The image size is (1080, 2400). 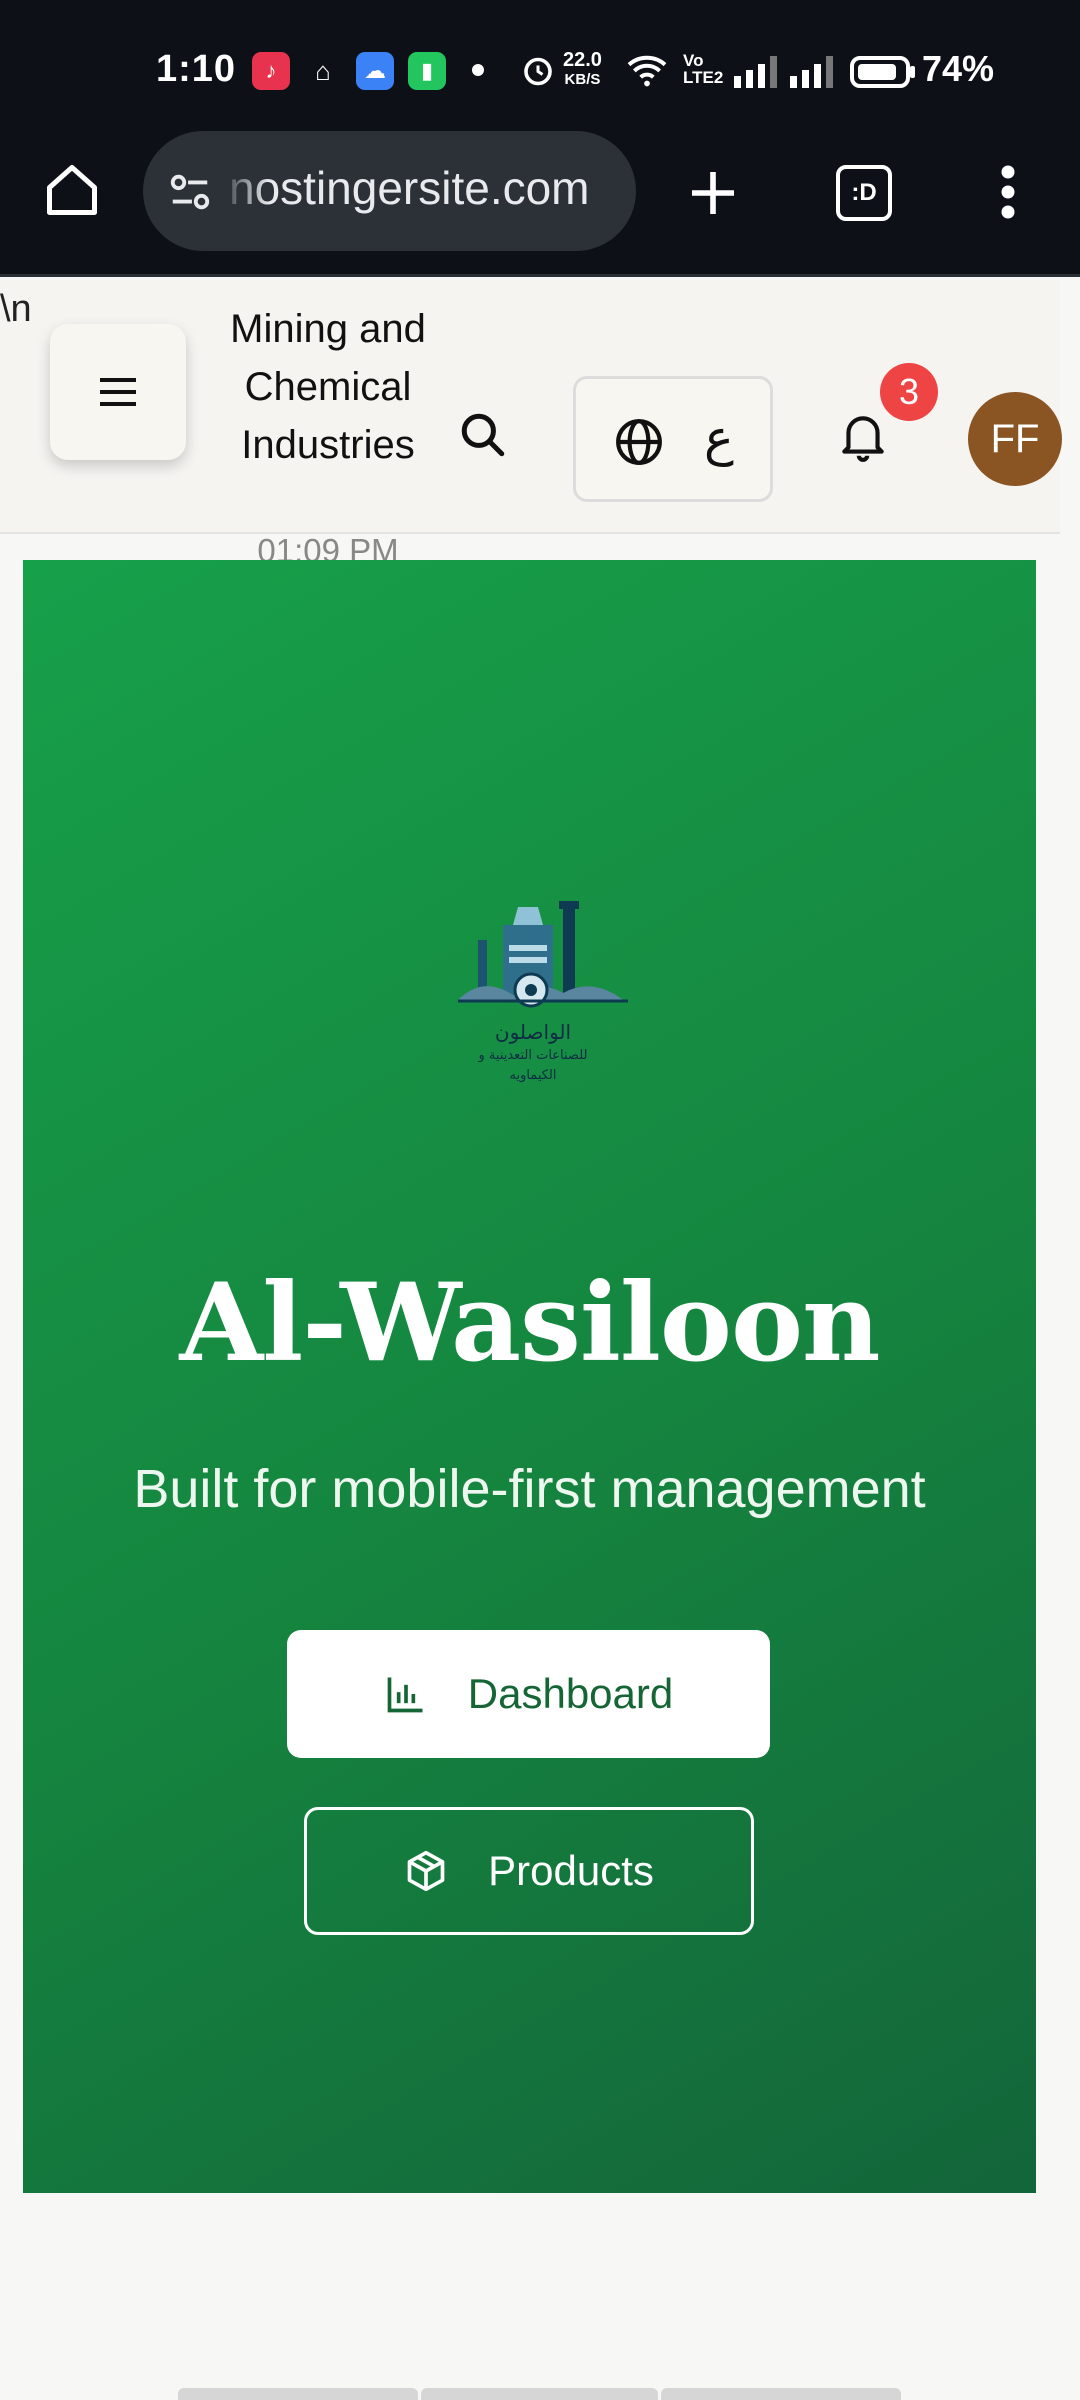 What do you see at coordinates (582, 60) in the screenshot?
I see `net-speed-value: 22.0` at bounding box center [582, 60].